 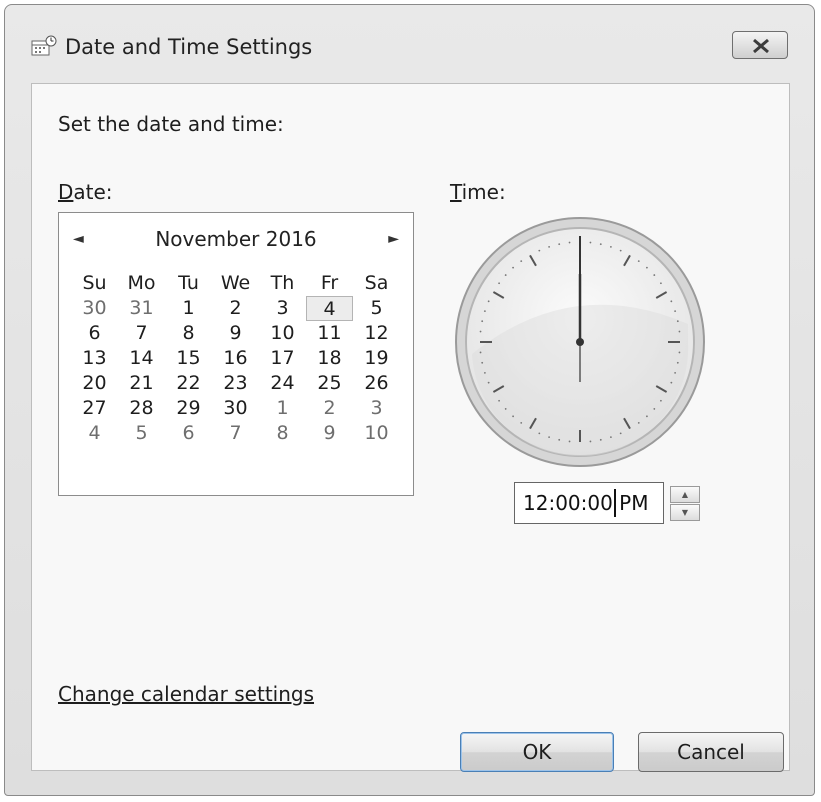 What do you see at coordinates (456, 192) in the screenshot?
I see `time-label-mnemonic: T` at bounding box center [456, 192].